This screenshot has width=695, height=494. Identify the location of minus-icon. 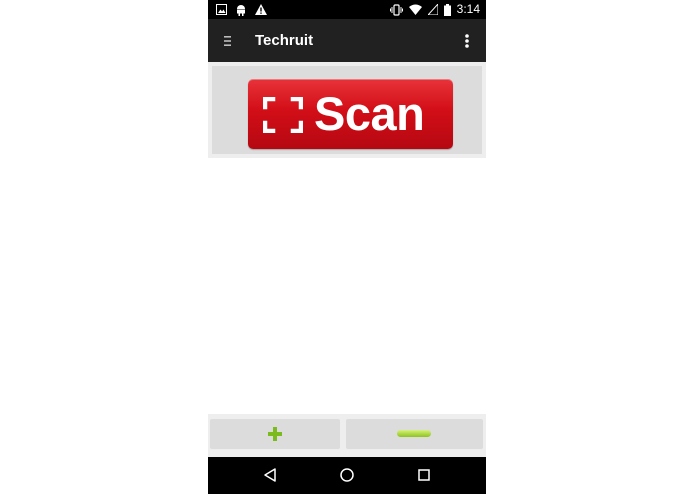
(414, 433).